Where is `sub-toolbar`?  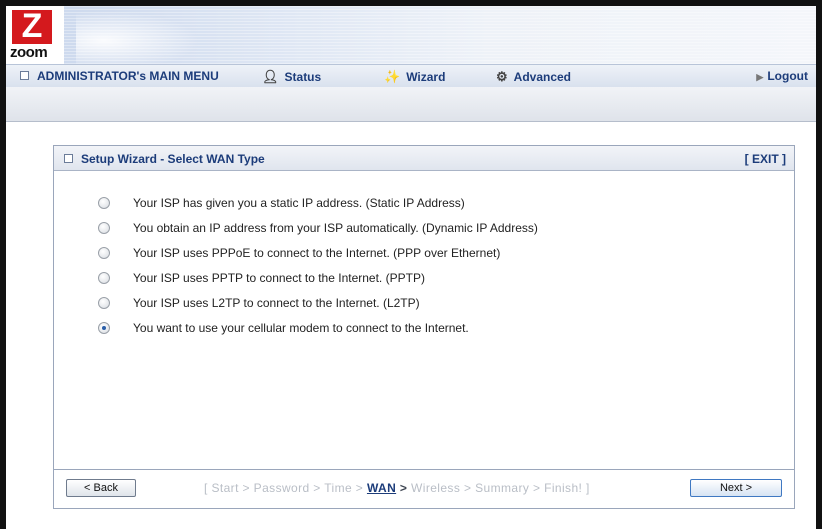 sub-toolbar is located at coordinates (411, 104).